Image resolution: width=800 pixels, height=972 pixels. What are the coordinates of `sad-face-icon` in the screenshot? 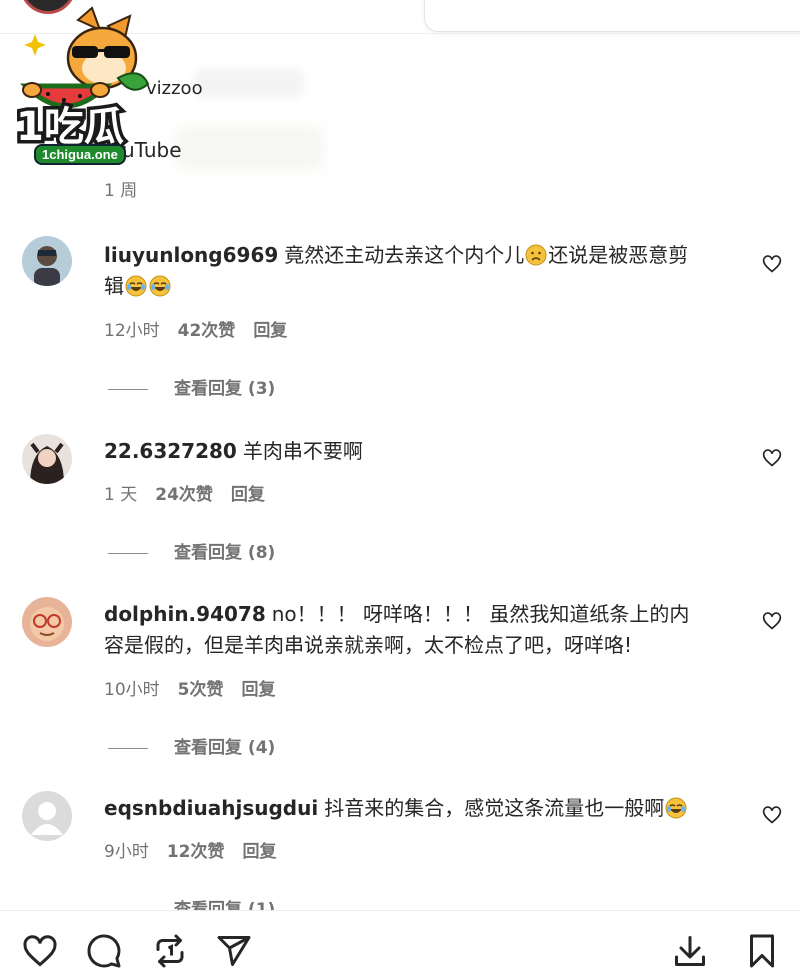 It's located at (536, 255).